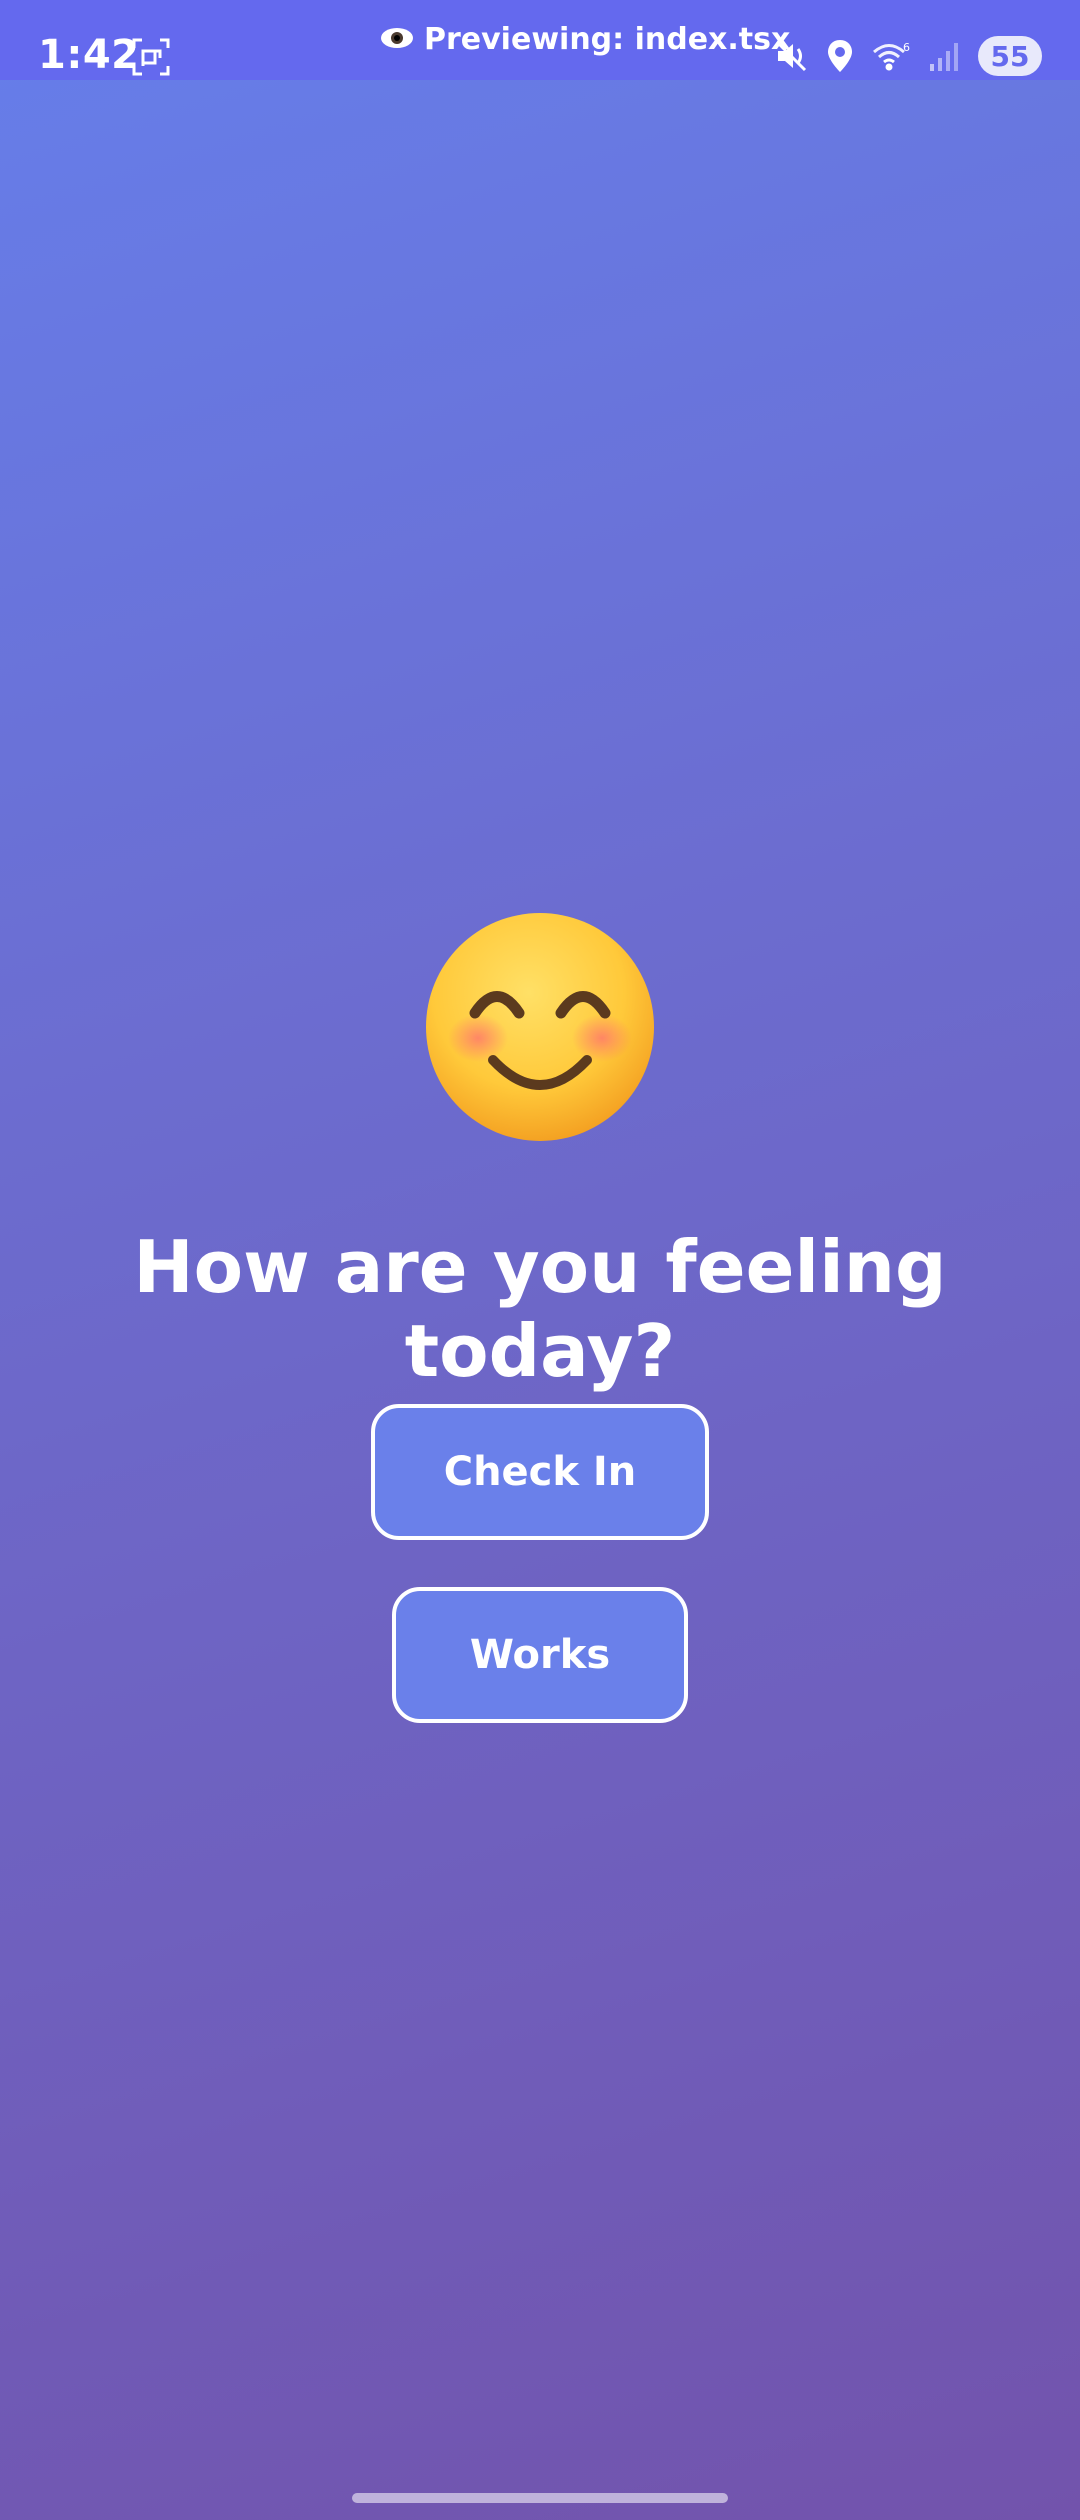  Describe the element at coordinates (151, 57) in the screenshot. I see `screenshot-icon` at that location.